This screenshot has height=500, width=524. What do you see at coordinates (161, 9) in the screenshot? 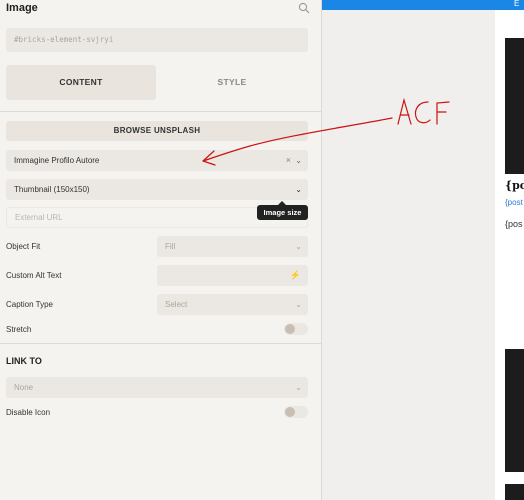
I see `panel-header: Image` at bounding box center [161, 9].